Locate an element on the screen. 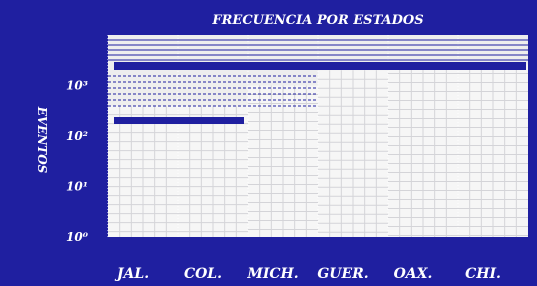  x-axis-categories: JAL. COL. MICH. GUER. OAX. CHI. is located at coordinates (307, 274).